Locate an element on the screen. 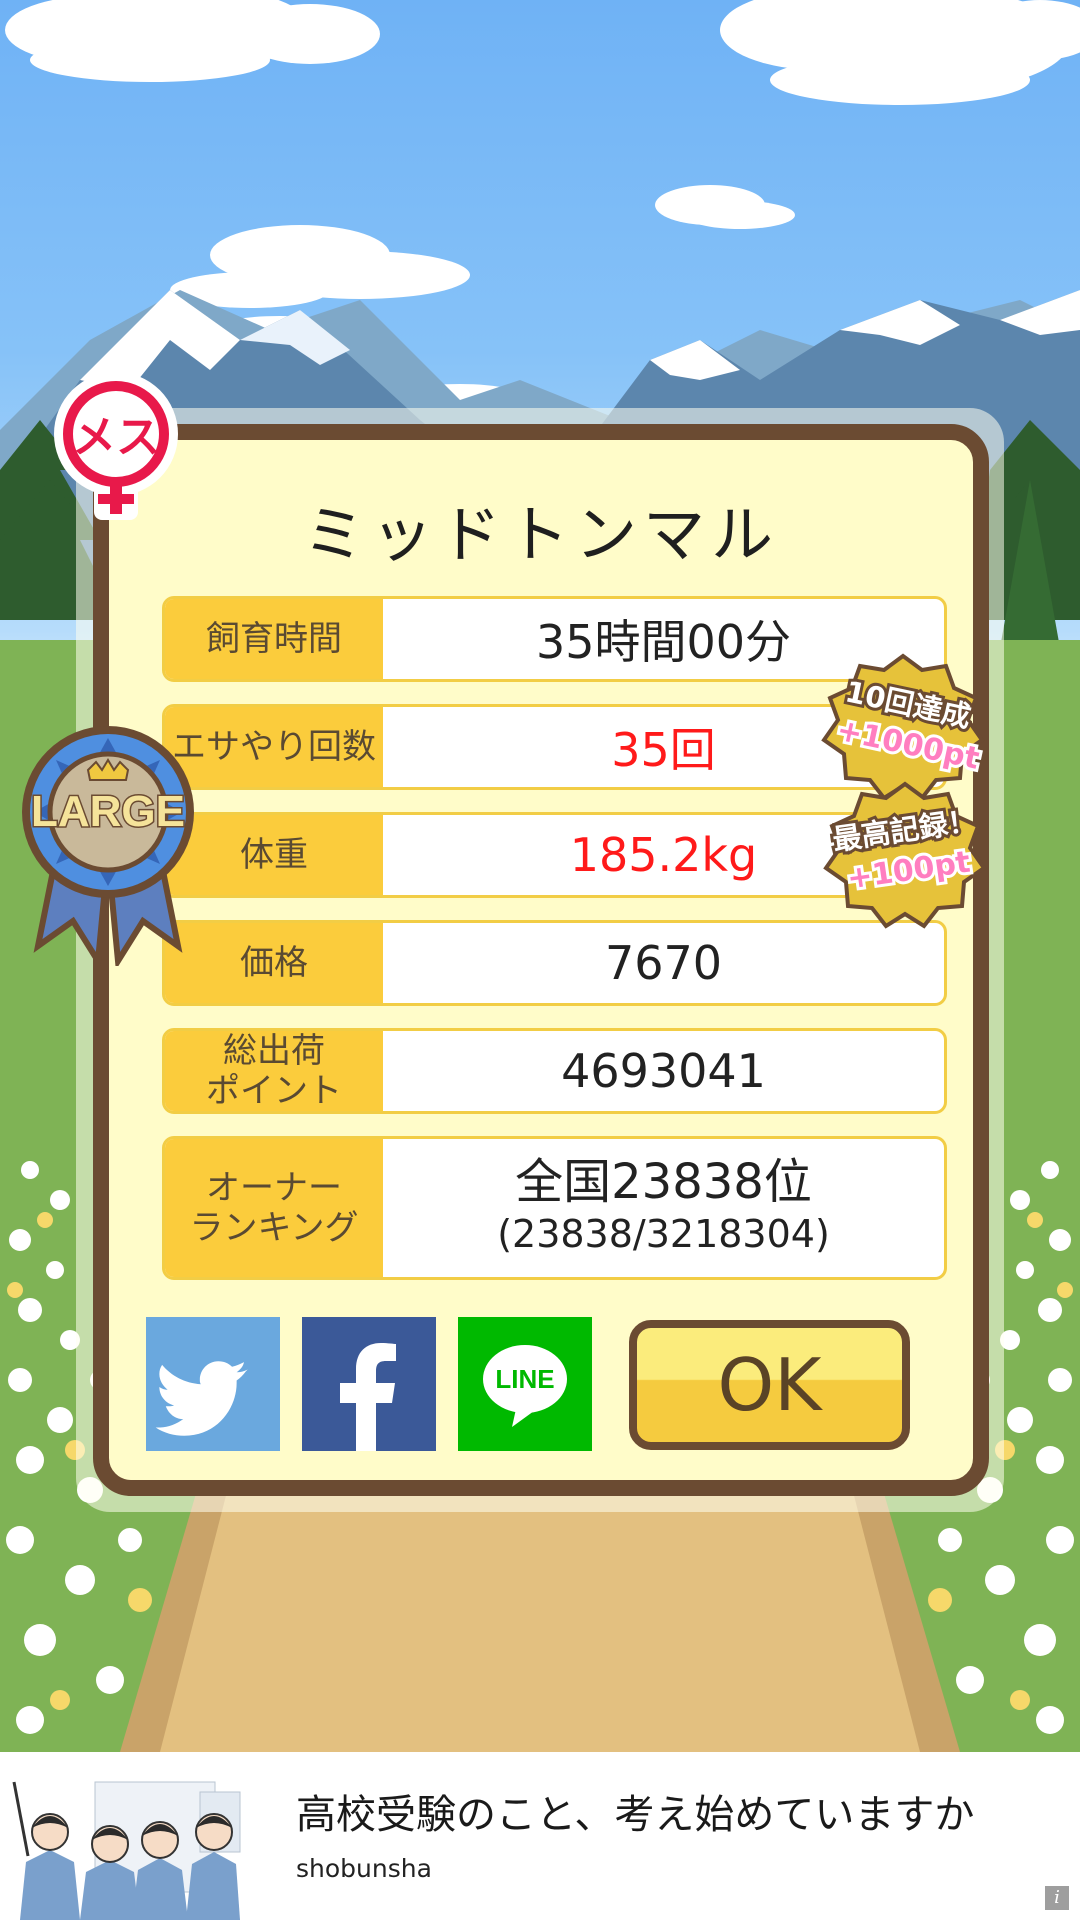 The width and height of the screenshot is (1080, 1920). stat-row-owner-ranking: オーナー ランキング 全国23838位 (23838/3218304) is located at coordinates (554, 1208).